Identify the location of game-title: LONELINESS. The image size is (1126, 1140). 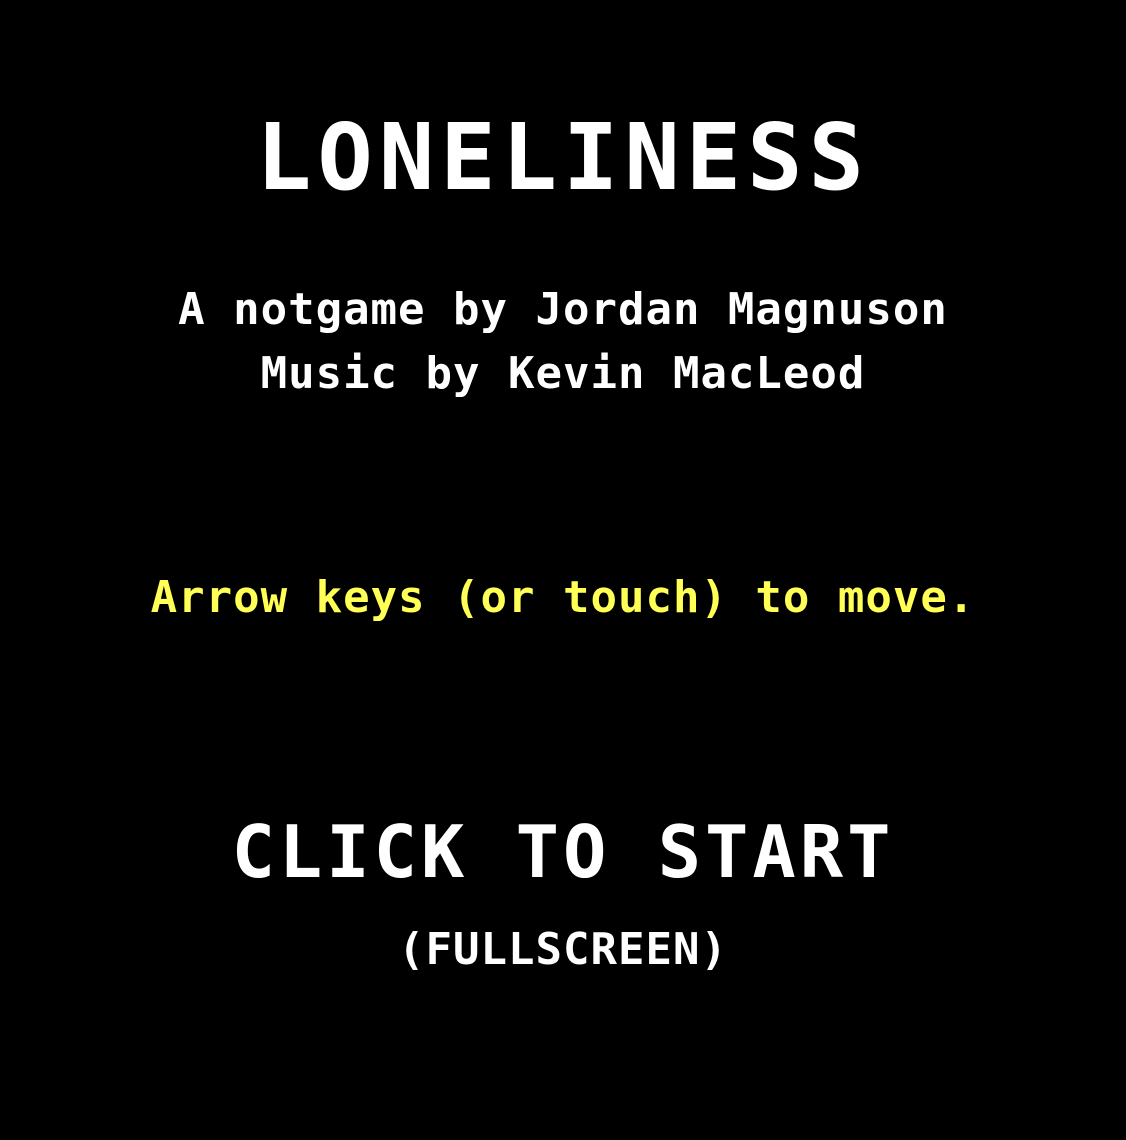
(563, 157).